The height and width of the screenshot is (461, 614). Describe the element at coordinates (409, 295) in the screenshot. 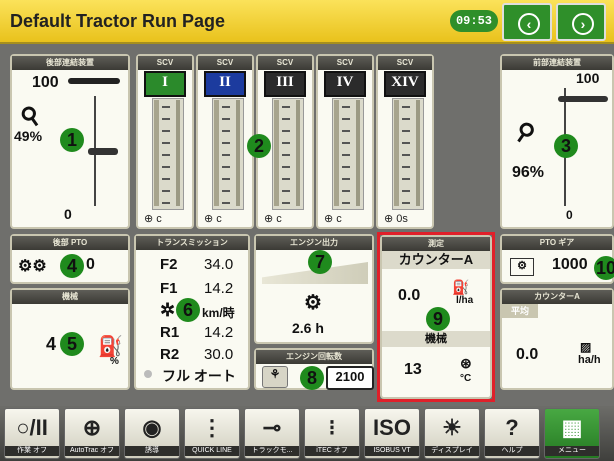

I see `fuel-rate-value: 0.0` at that location.